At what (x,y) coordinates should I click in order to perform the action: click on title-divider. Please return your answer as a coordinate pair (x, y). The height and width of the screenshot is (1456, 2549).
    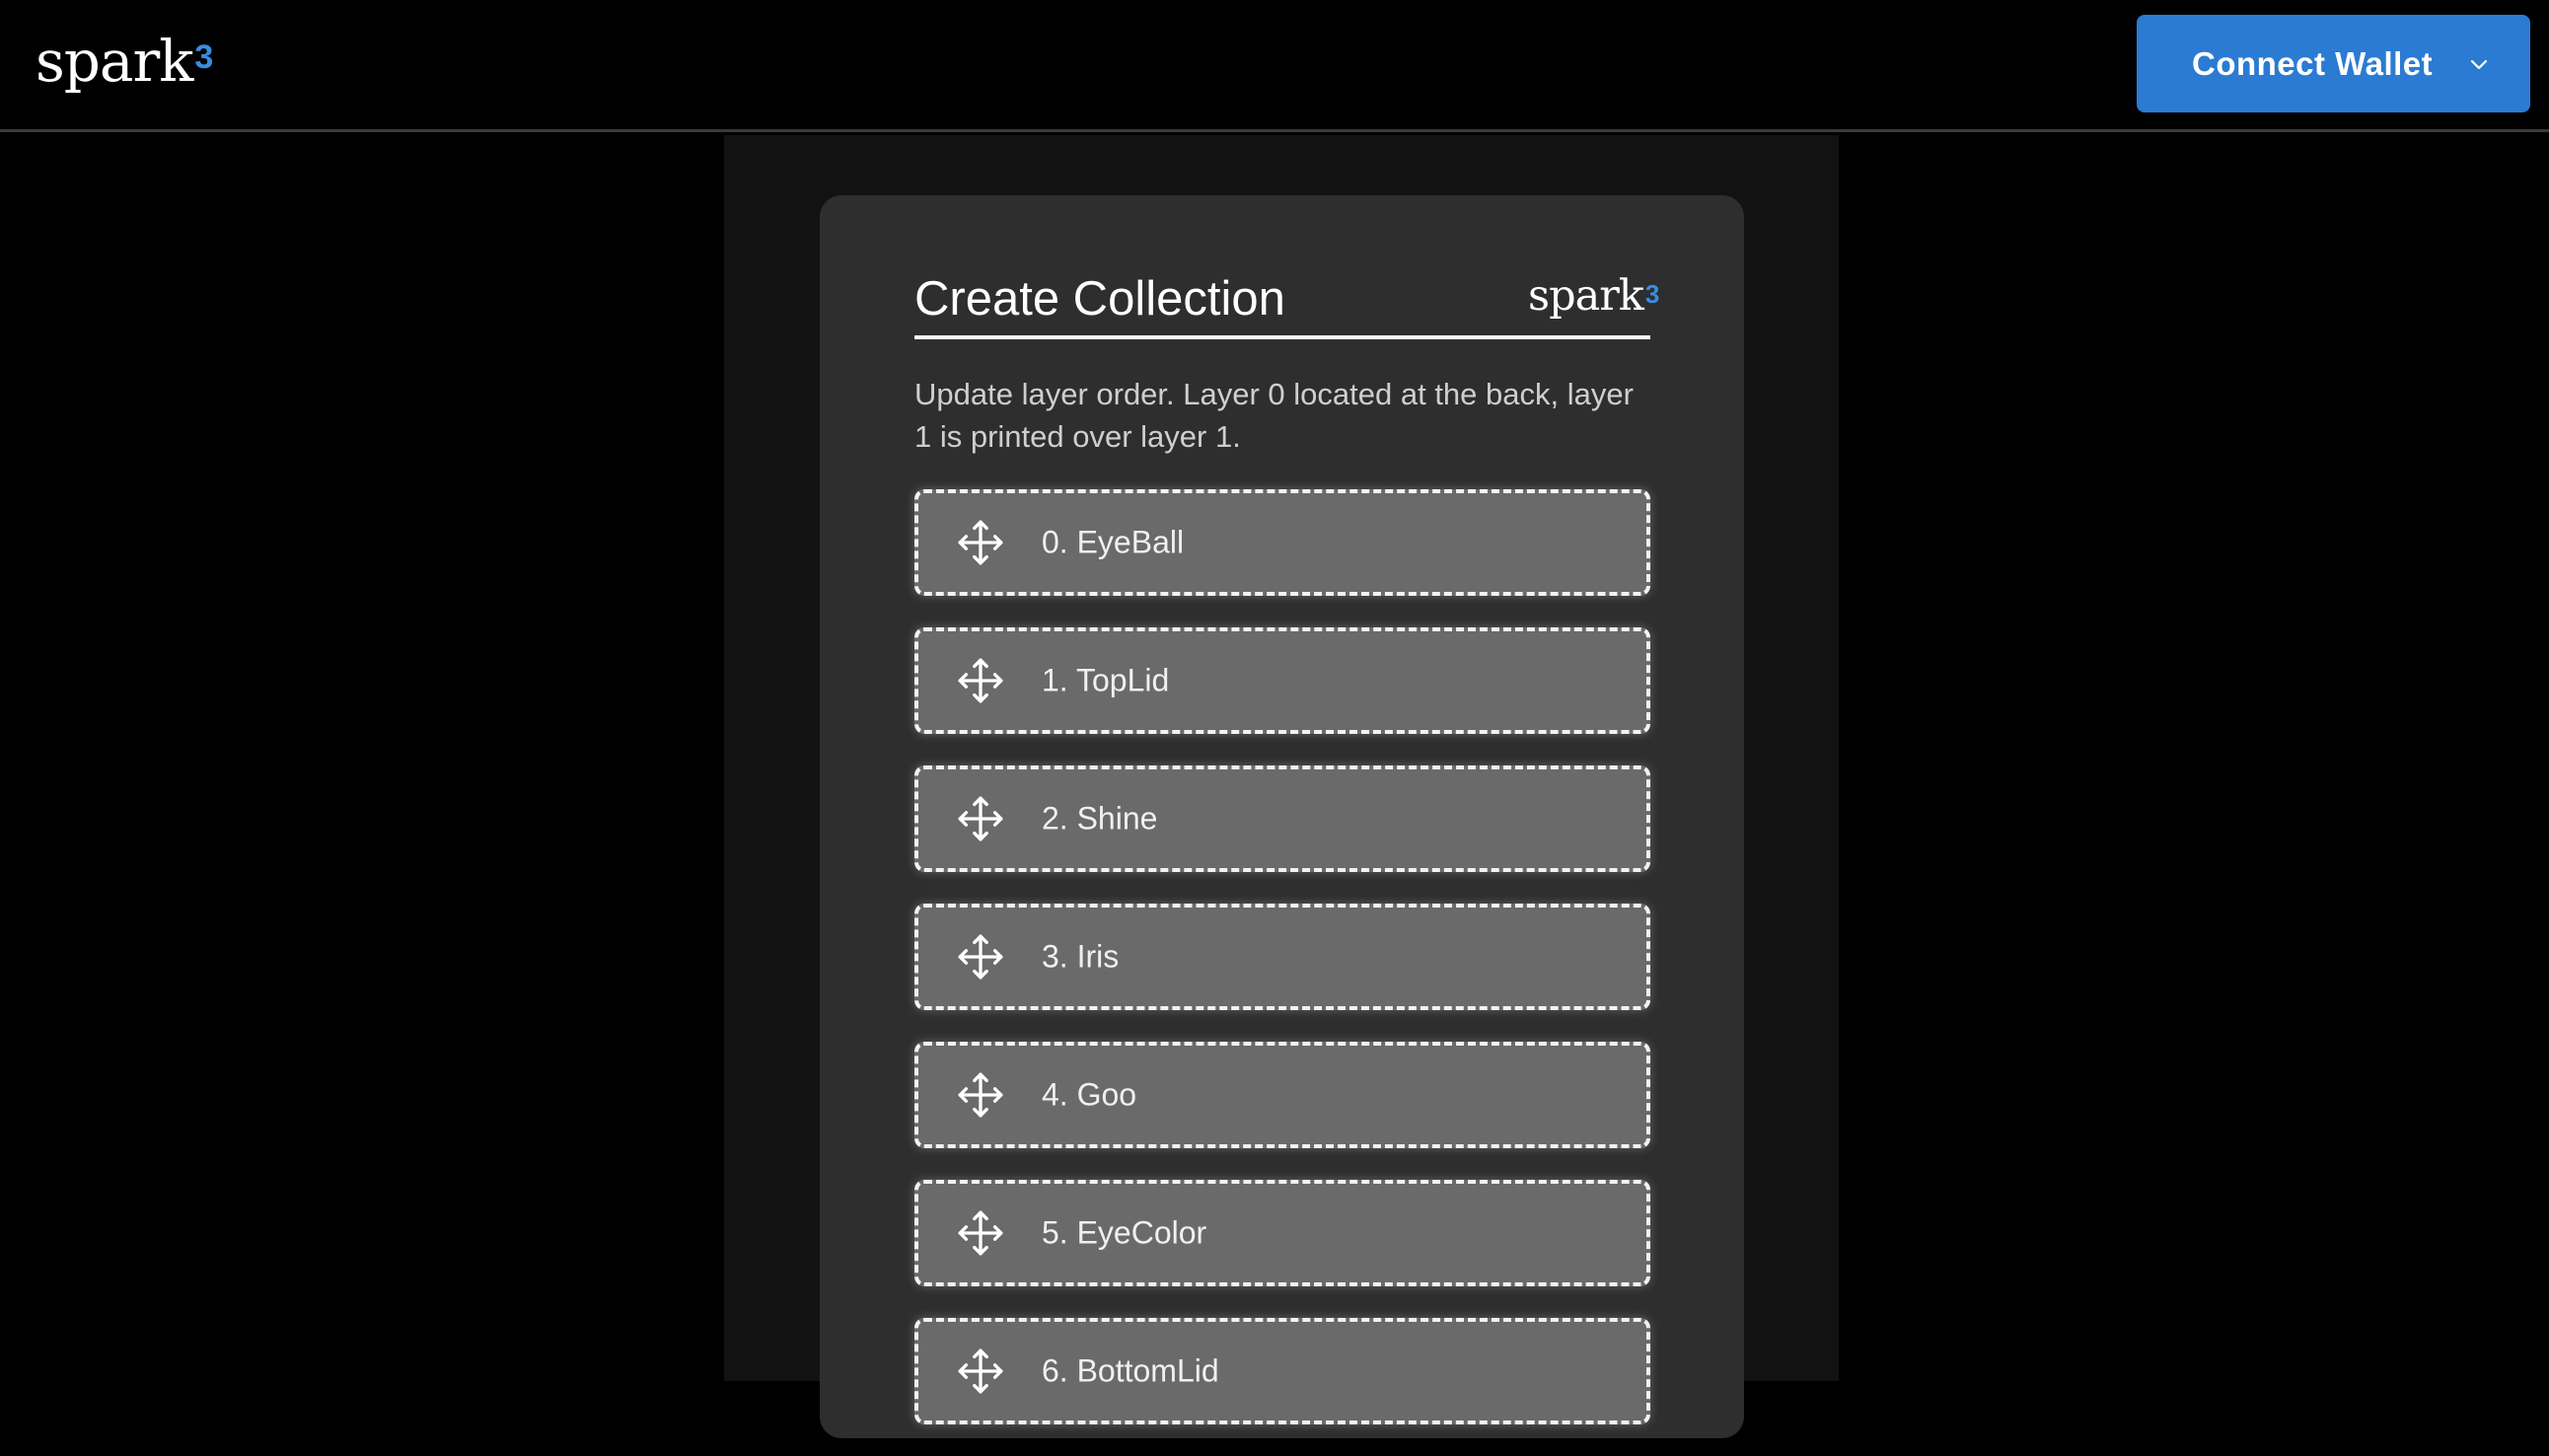
    Looking at the image, I should click on (1282, 337).